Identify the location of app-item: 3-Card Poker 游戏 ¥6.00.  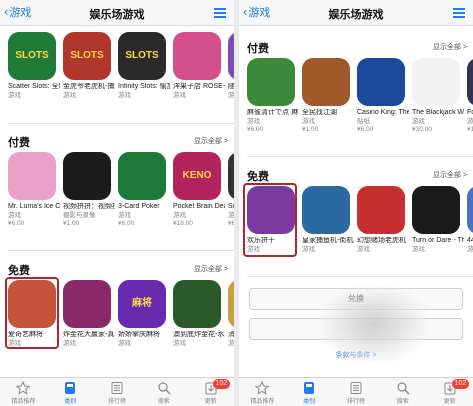
(145, 190).